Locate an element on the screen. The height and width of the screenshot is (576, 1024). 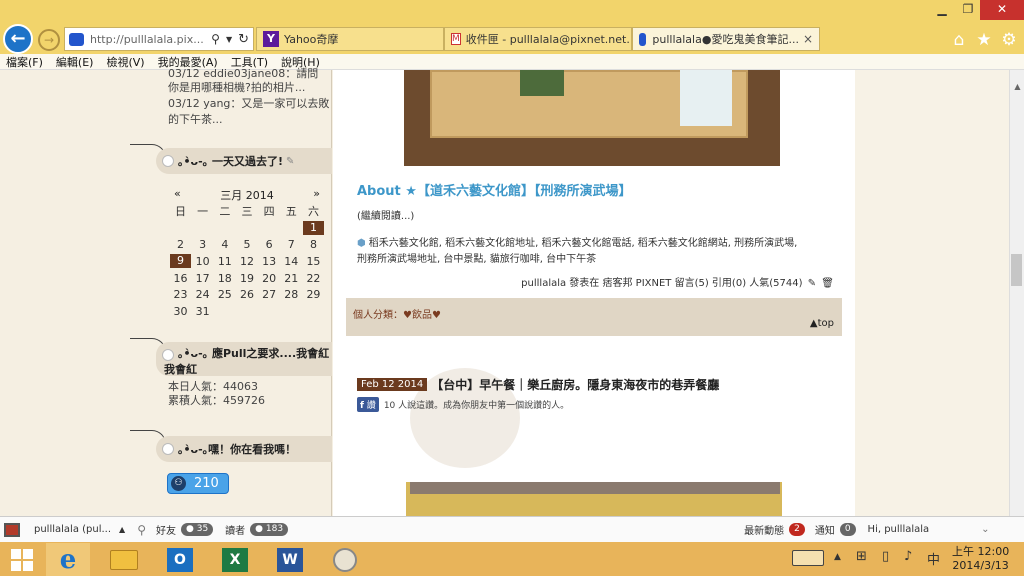
back-button: ← is located at coordinates (18, 39).